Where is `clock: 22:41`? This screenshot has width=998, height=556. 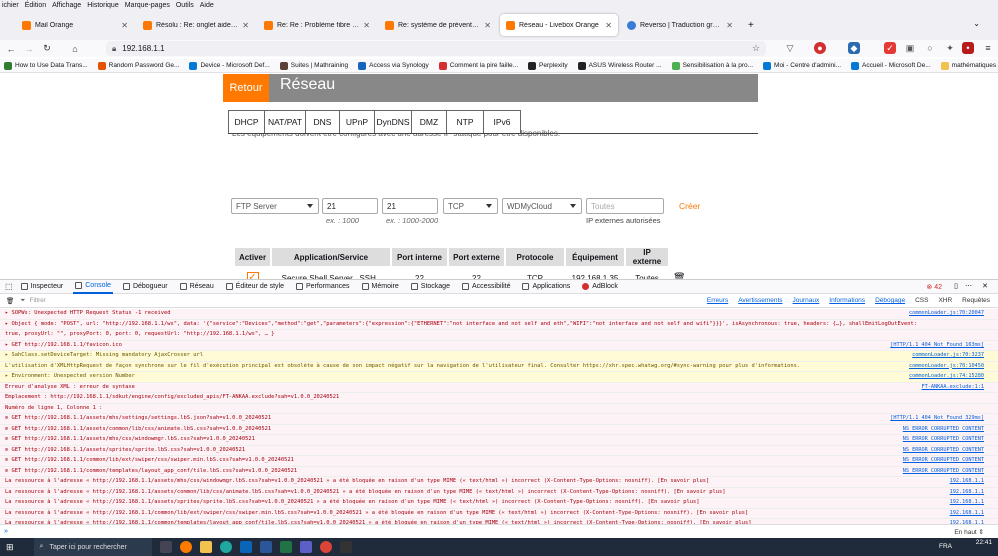 clock: 22:41 is located at coordinates (984, 543).